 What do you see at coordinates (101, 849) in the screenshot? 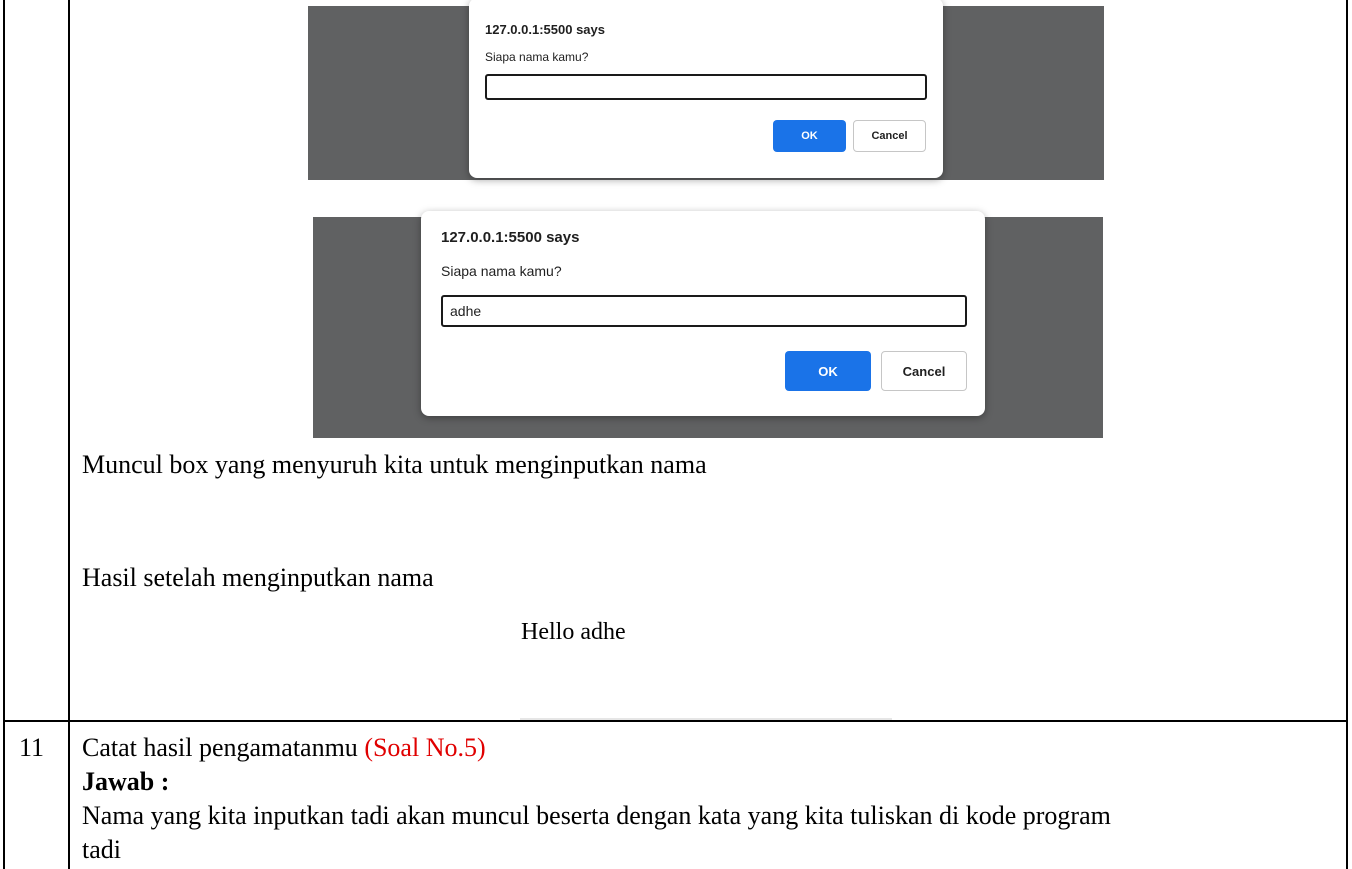
I see `answer-text-line2: tadi` at bounding box center [101, 849].